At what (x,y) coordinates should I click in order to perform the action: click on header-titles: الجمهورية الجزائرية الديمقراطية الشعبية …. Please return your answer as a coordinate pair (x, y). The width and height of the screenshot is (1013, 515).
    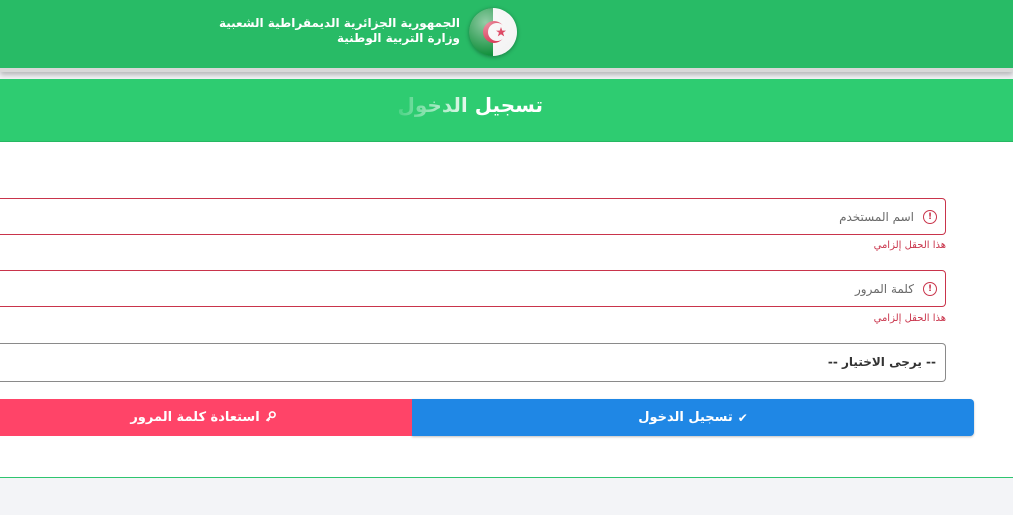
    Looking at the image, I should click on (339, 31).